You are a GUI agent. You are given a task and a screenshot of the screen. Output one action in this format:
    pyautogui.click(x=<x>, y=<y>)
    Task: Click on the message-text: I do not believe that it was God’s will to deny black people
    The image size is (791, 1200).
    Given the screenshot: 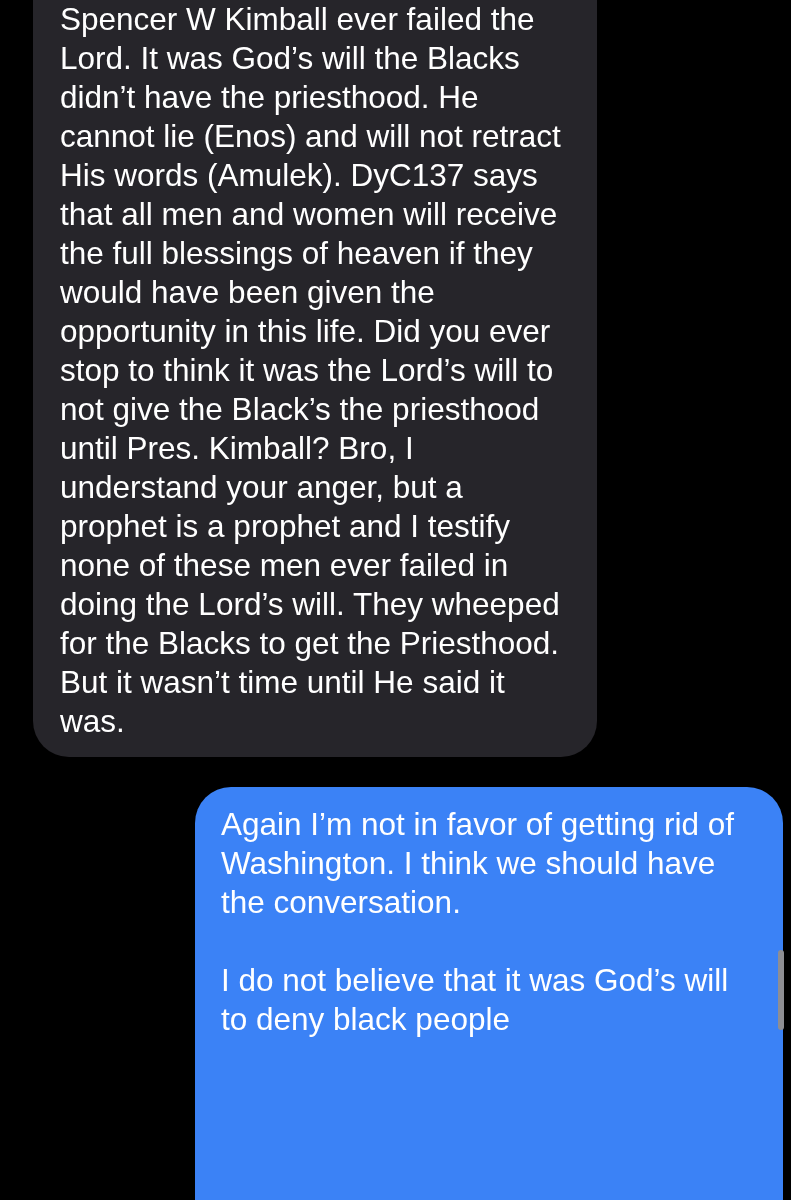 What is the action you would take?
    pyautogui.click(x=475, y=1000)
    